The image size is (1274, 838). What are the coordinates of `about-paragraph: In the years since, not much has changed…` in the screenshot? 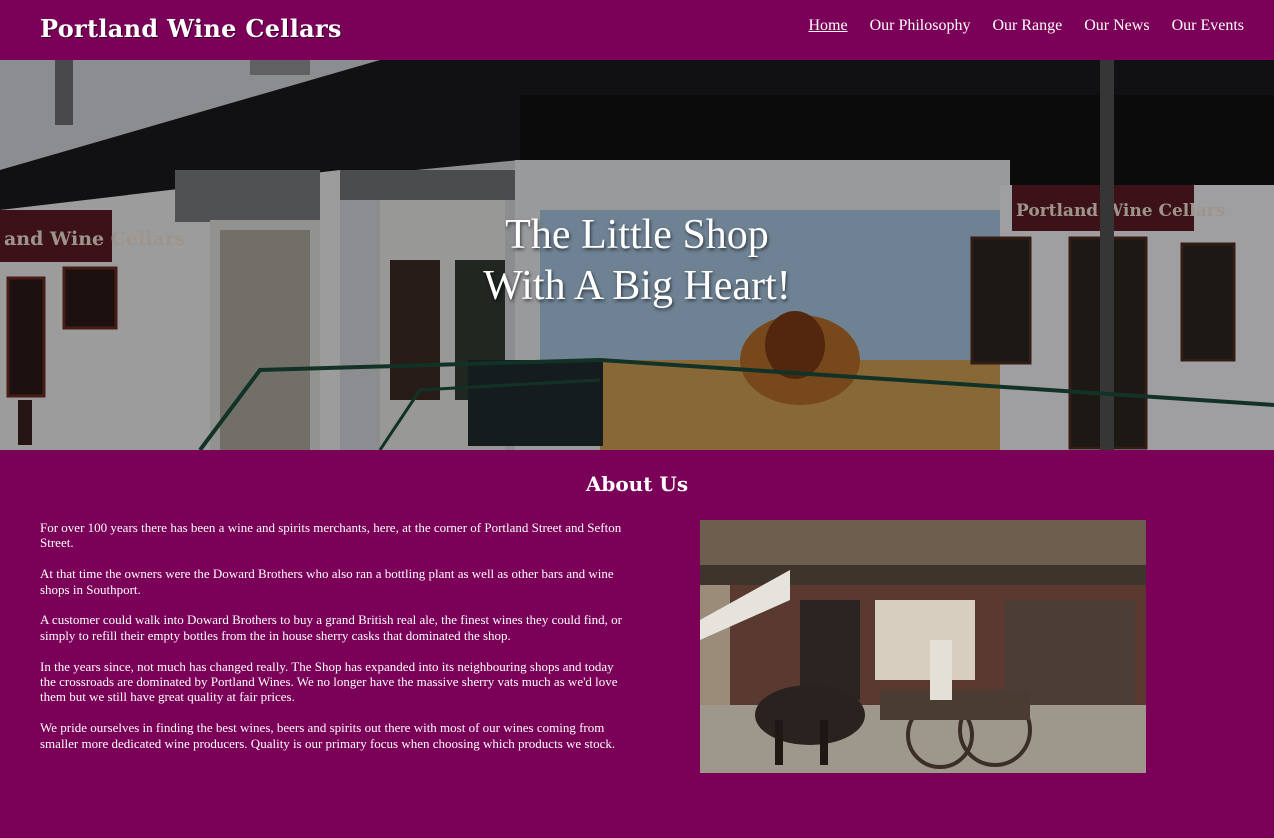 It's located at (329, 681).